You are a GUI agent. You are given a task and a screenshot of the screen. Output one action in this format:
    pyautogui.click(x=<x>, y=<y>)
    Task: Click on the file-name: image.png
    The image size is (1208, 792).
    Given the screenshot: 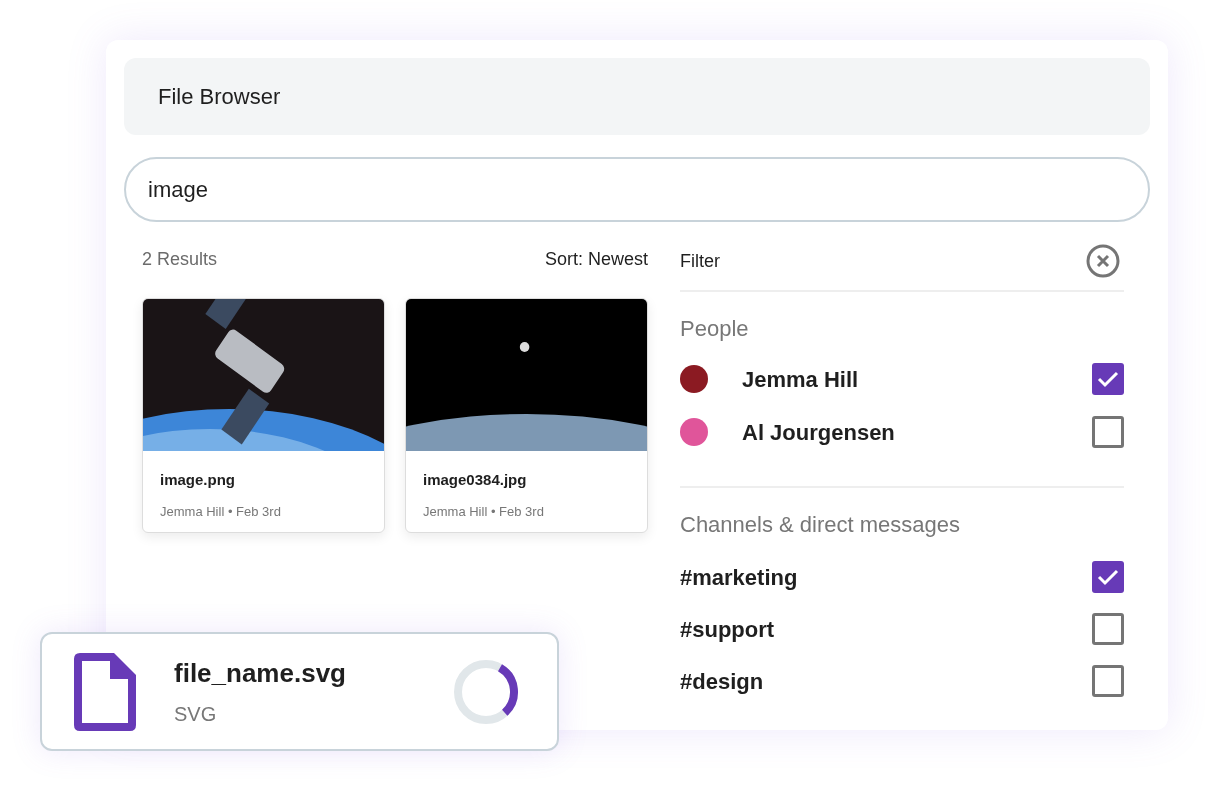 What is the action you would take?
    pyautogui.click(x=198, y=480)
    